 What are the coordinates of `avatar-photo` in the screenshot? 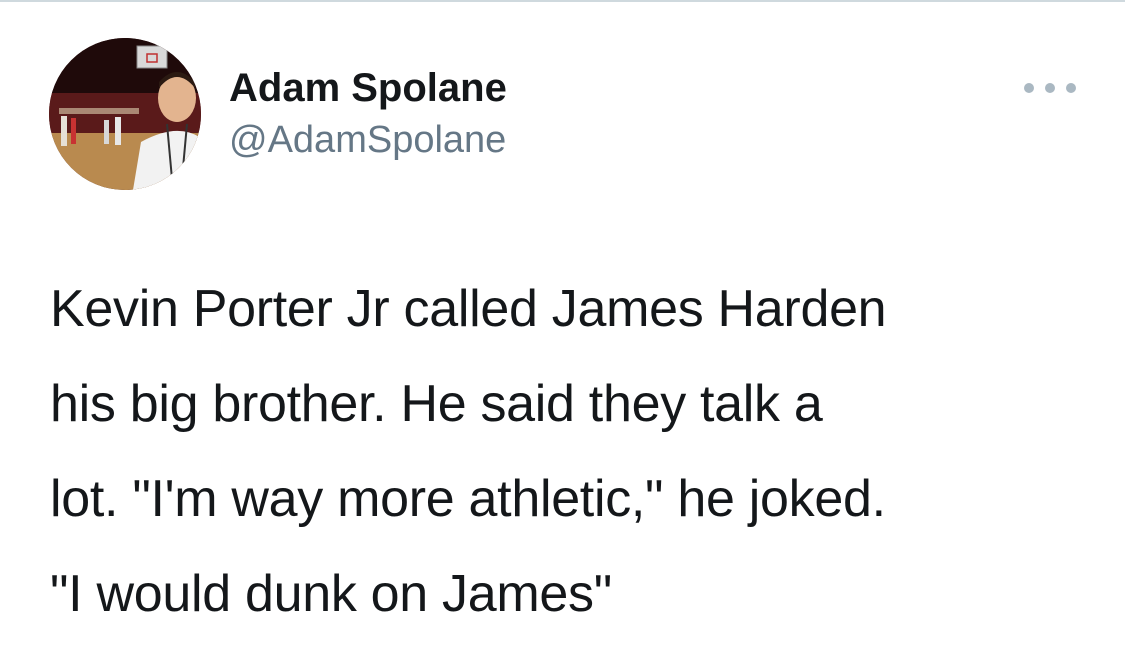 It's located at (125, 114).